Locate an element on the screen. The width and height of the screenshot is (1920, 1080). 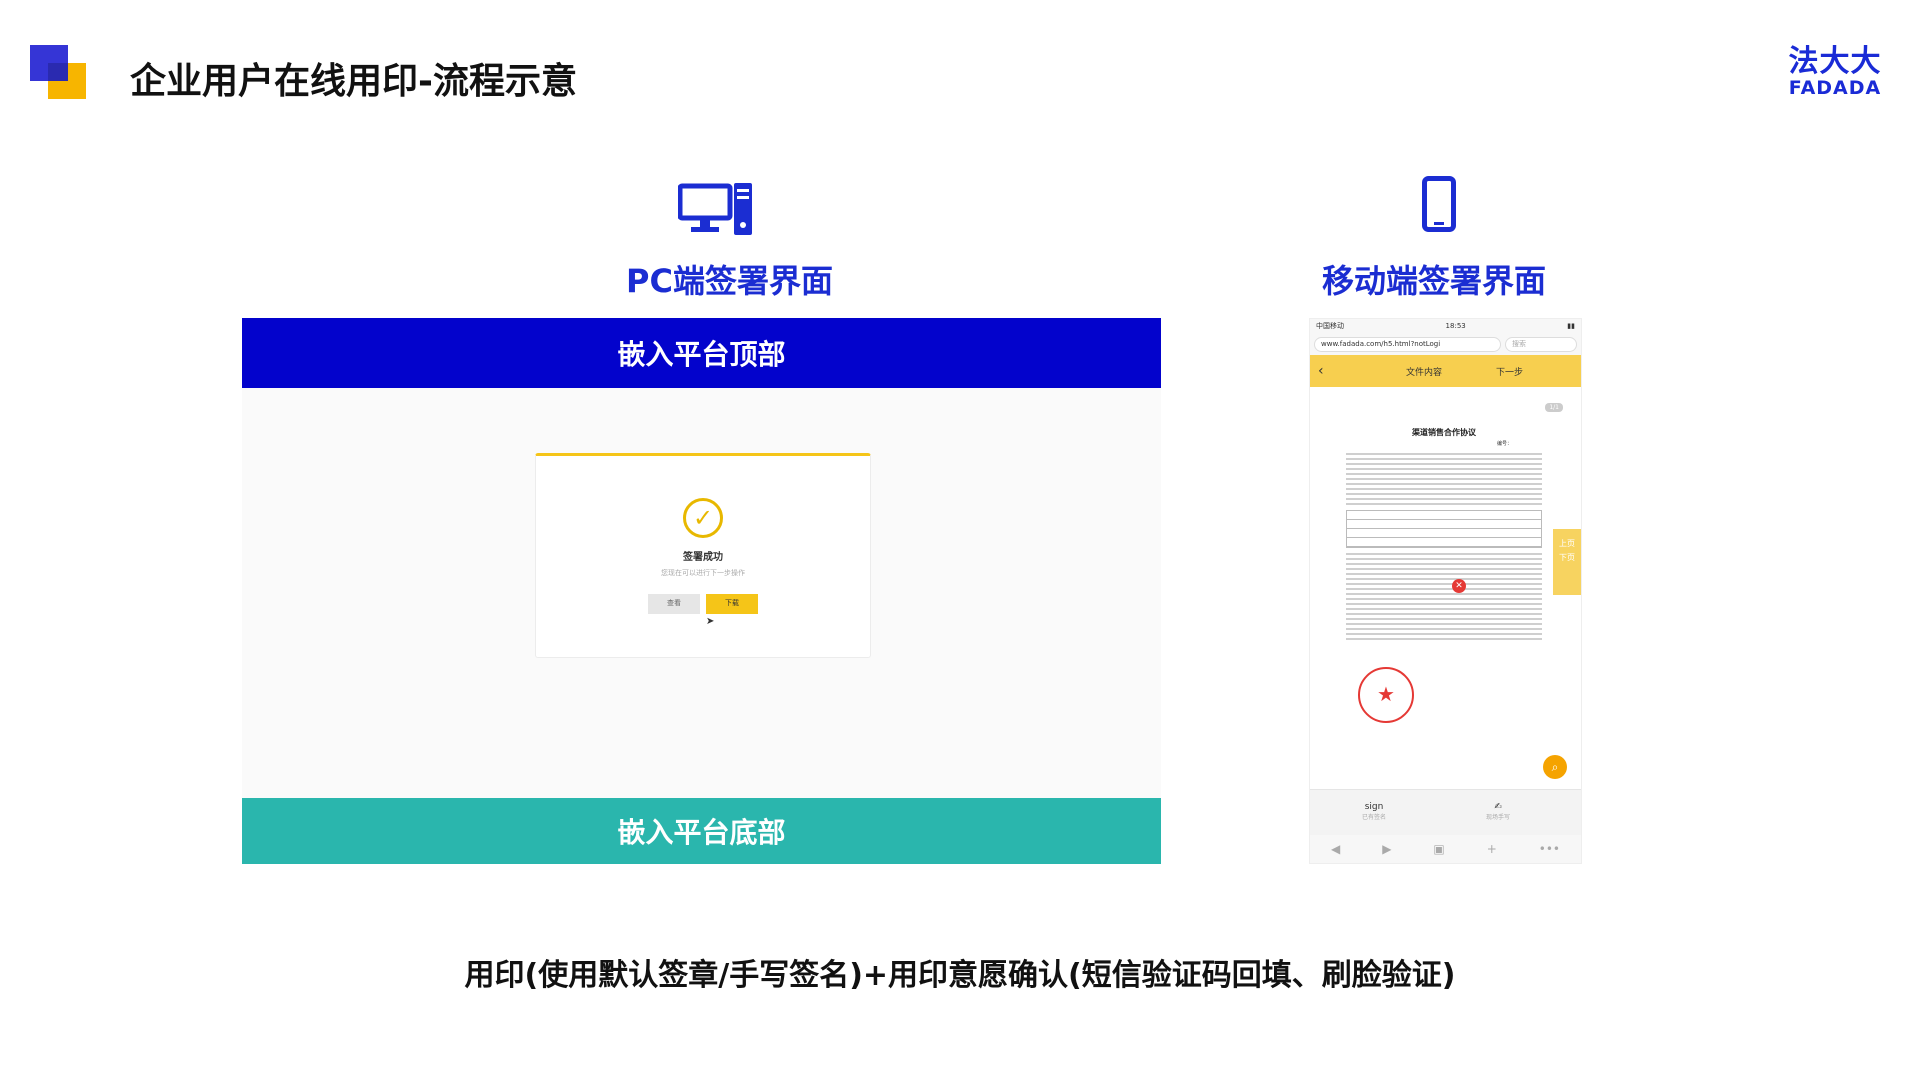
phone-status-bar: 中国移动 18:53 ▮▮ is located at coordinates (1445, 326).